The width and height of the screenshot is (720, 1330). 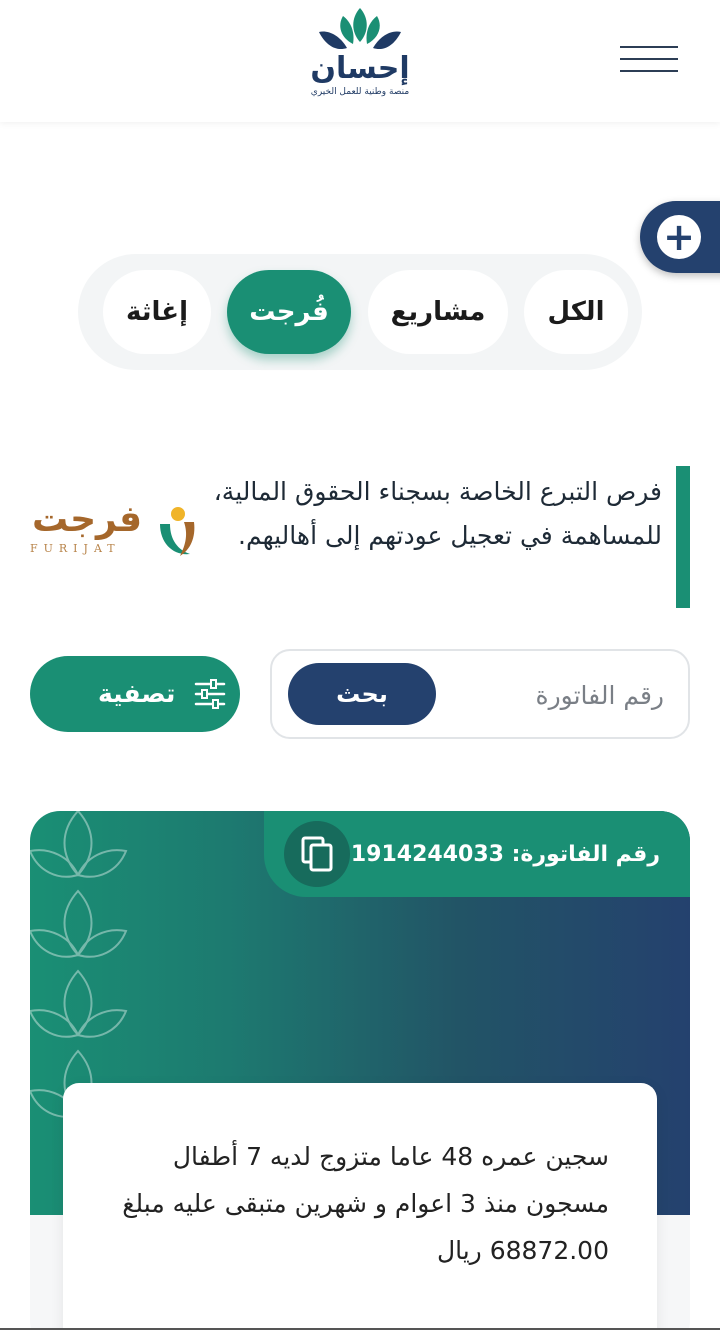 I want to click on invoice-number: 1914244033, so click(x=427, y=854).